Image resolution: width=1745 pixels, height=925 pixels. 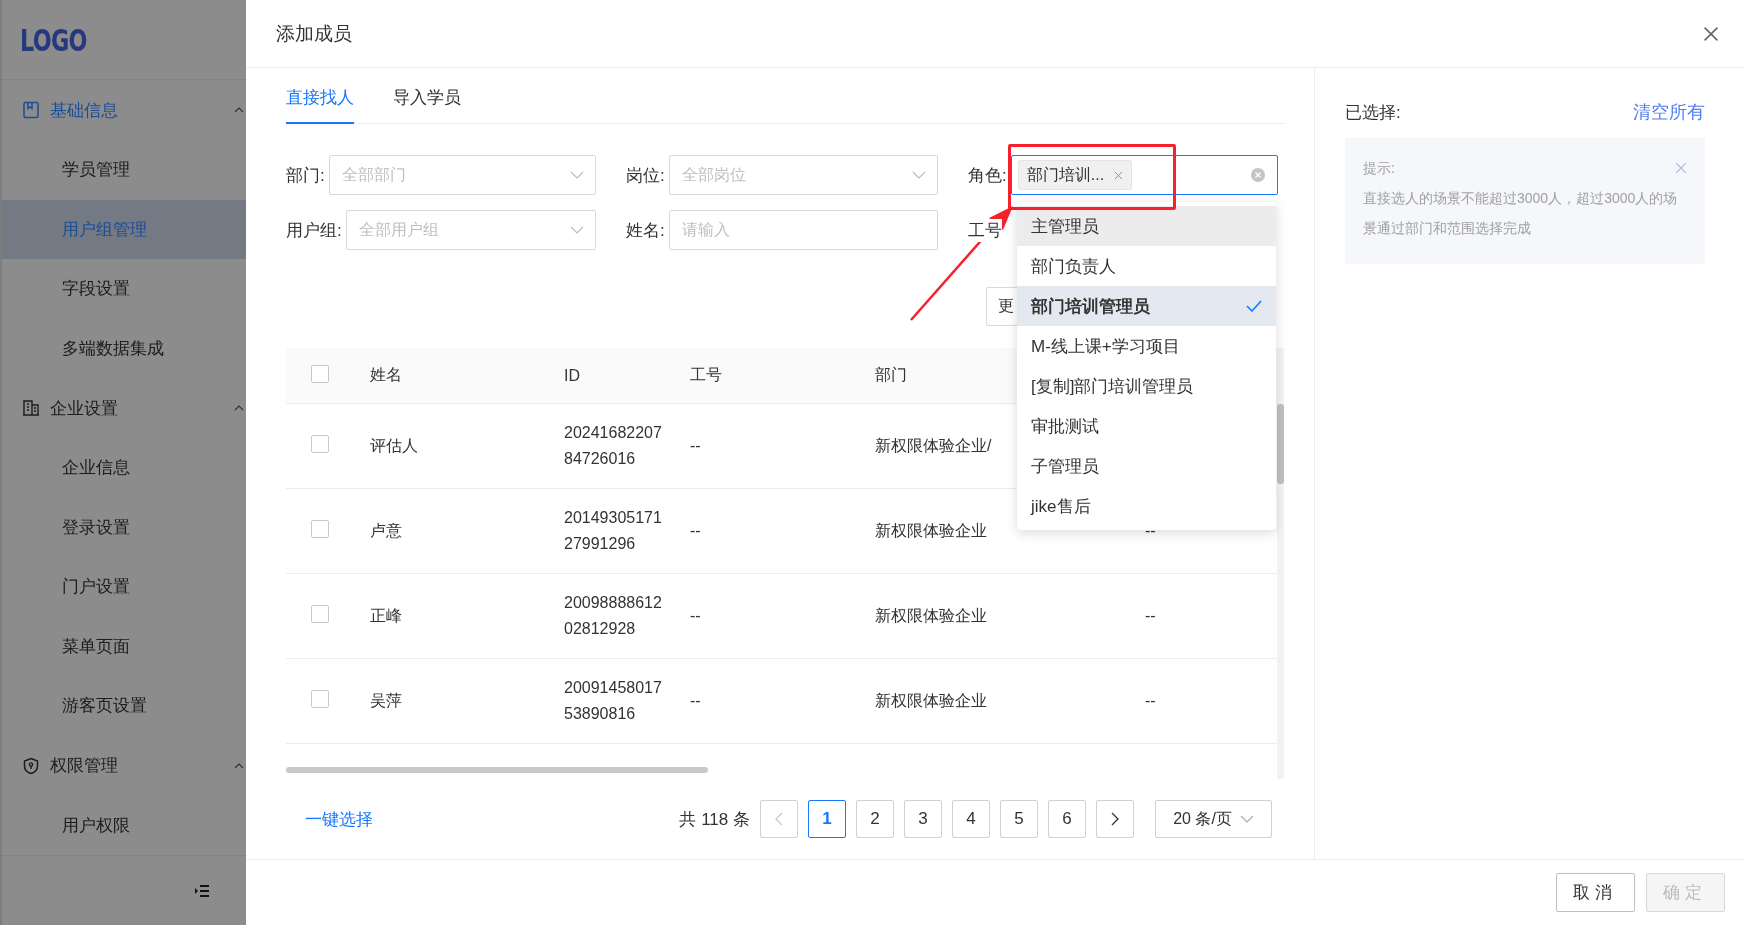 I want to click on dropdown-option: [复制]部门培训管理员, so click(x=1146, y=386).